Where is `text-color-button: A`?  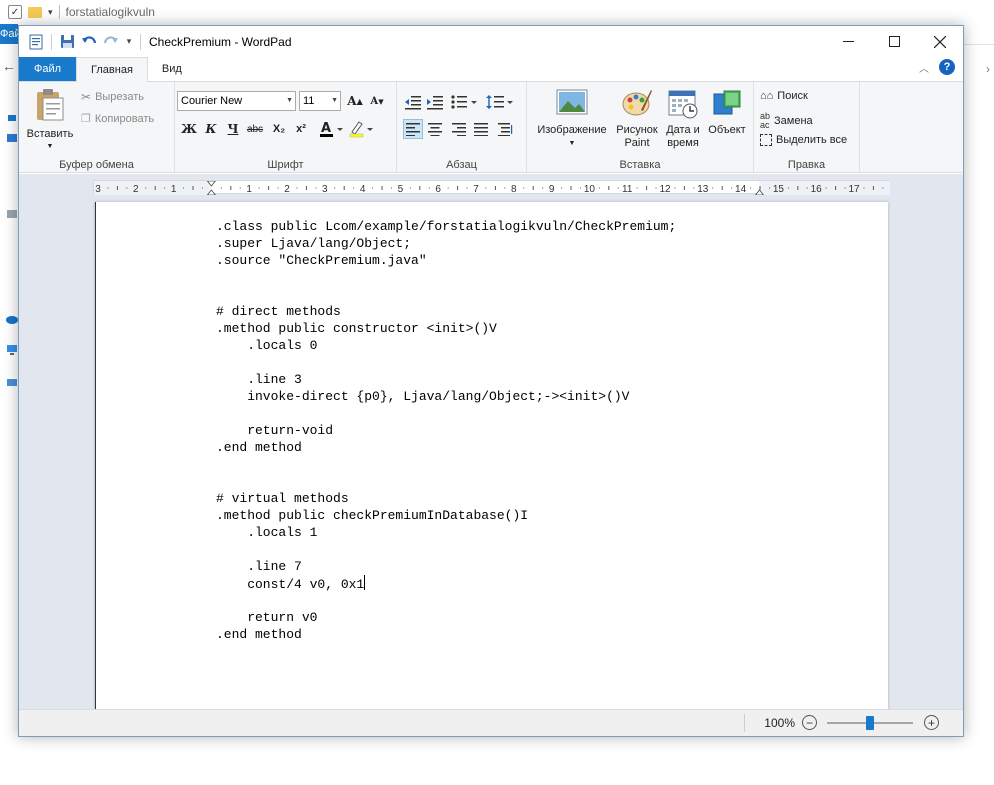
text-color-button: A is located at coordinates (331, 129).